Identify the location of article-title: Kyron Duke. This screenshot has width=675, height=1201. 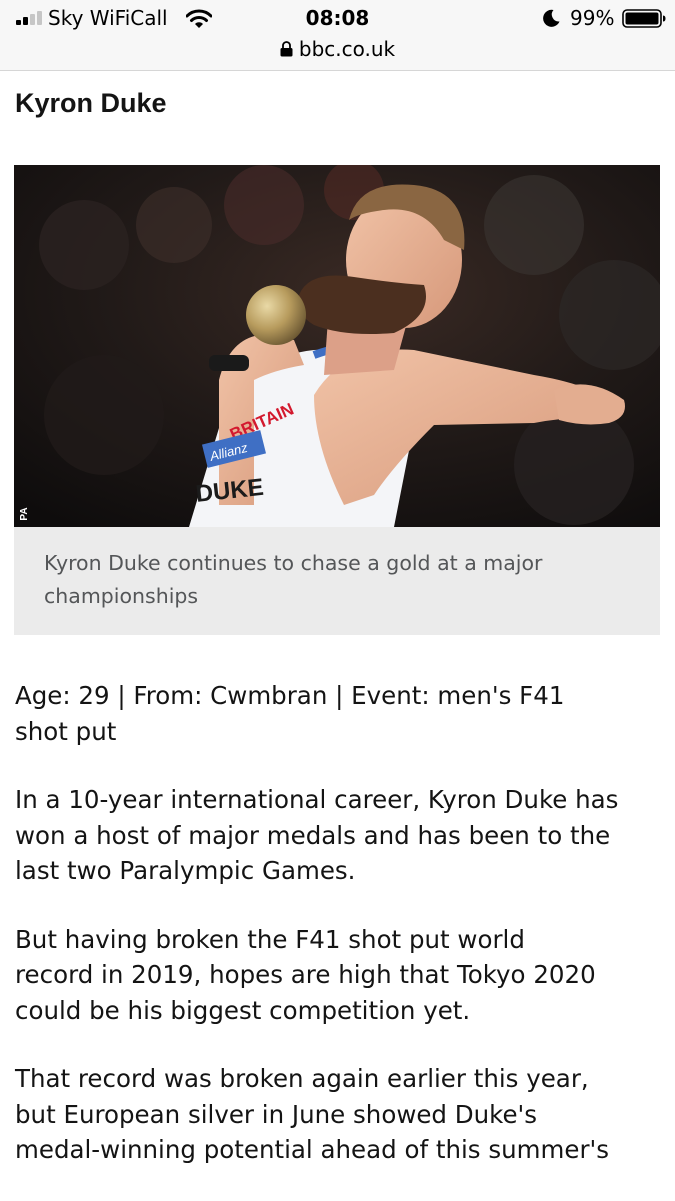
(91, 103).